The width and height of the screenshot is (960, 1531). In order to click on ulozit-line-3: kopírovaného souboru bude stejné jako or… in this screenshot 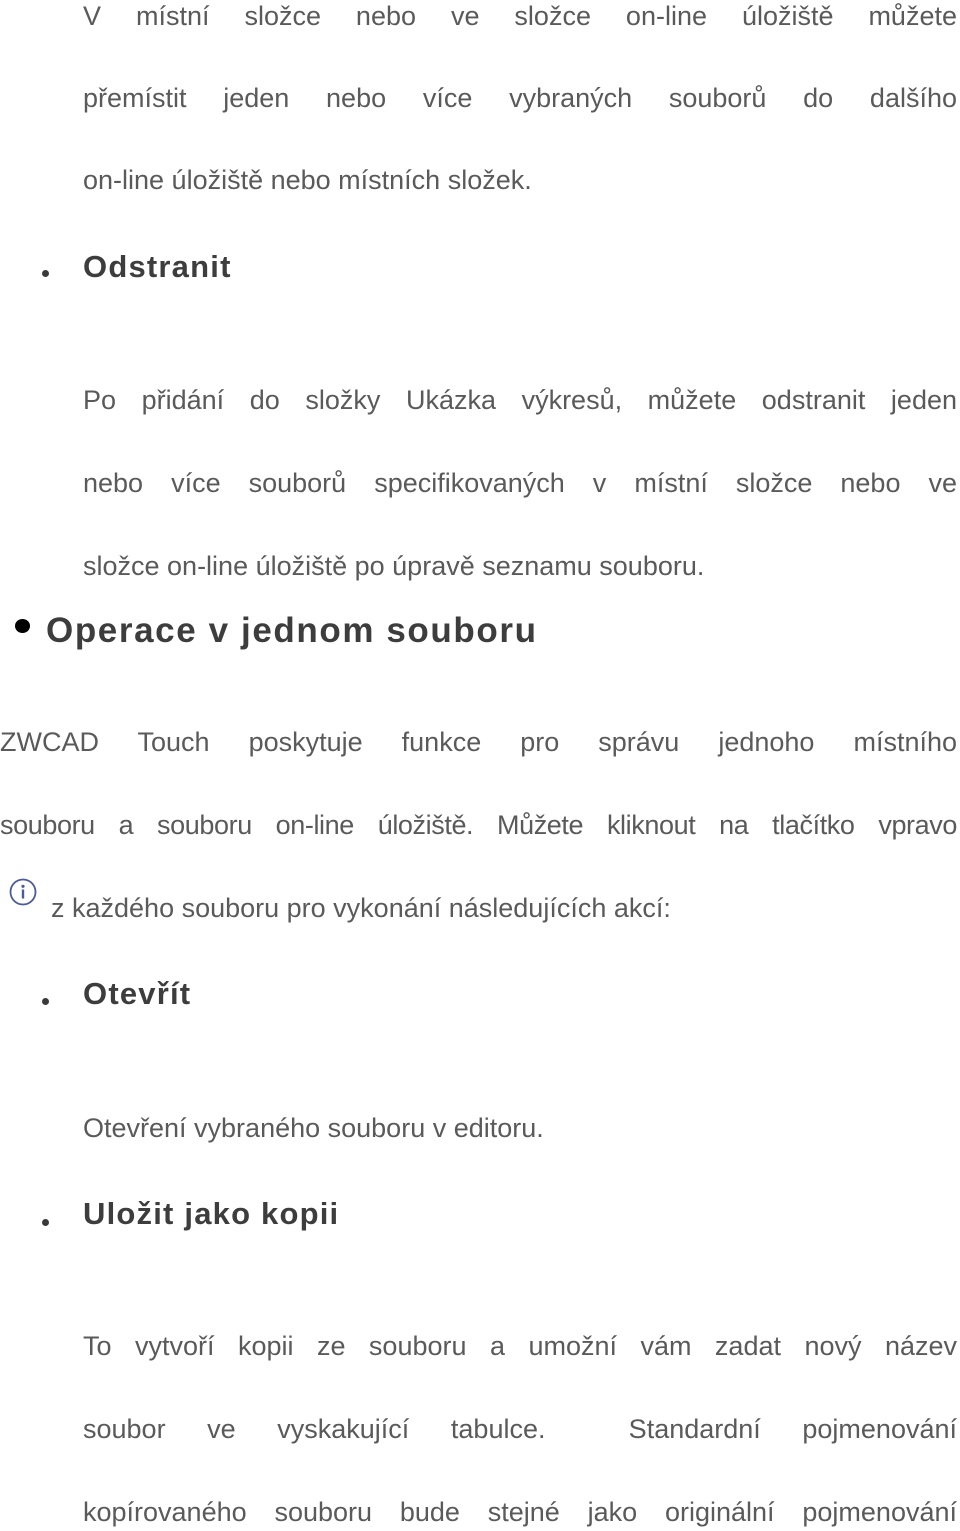, I will do `click(520, 1512)`.